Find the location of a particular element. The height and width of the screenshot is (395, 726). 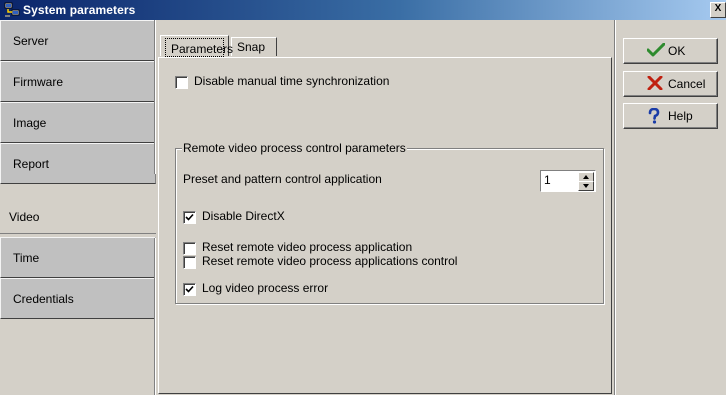

sidebar-item-label: Time is located at coordinates (26, 258).